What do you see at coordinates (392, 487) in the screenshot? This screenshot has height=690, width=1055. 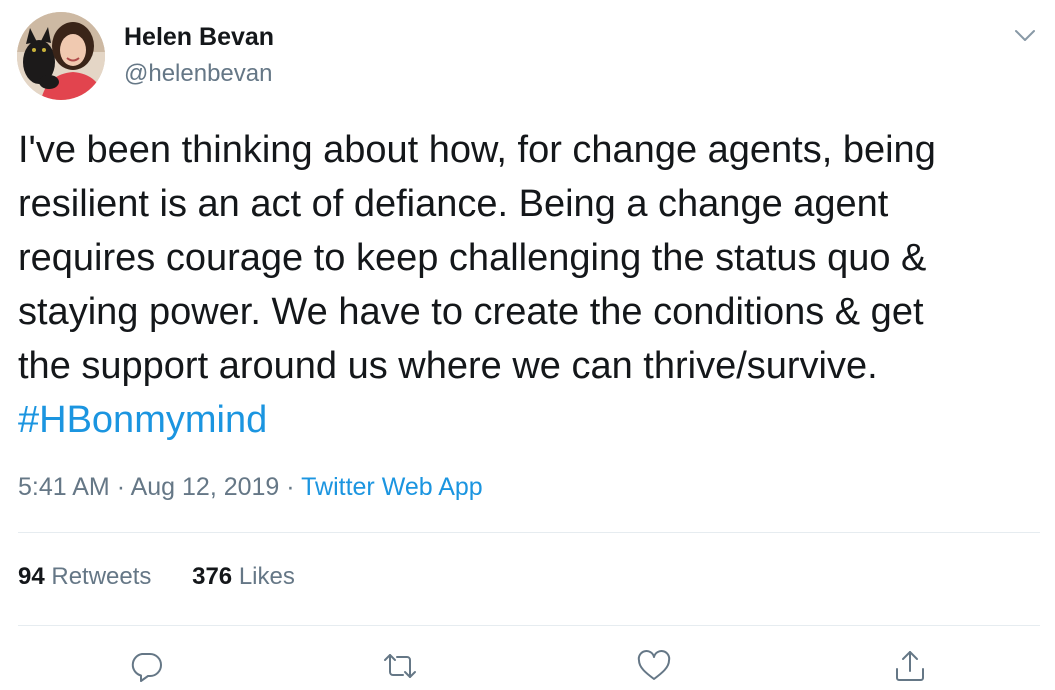 I see `tweet-source-link: Twitter Web App` at bounding box center [392, 487].